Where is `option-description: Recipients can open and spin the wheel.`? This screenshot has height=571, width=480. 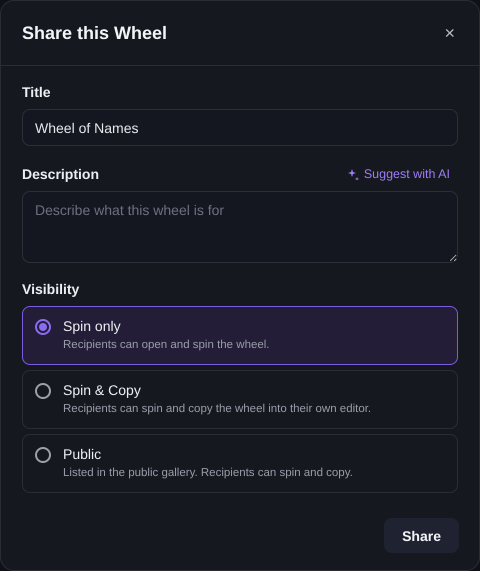 option-description: Recipients can open and spin the wheel. is located at coordinates (166, 345).